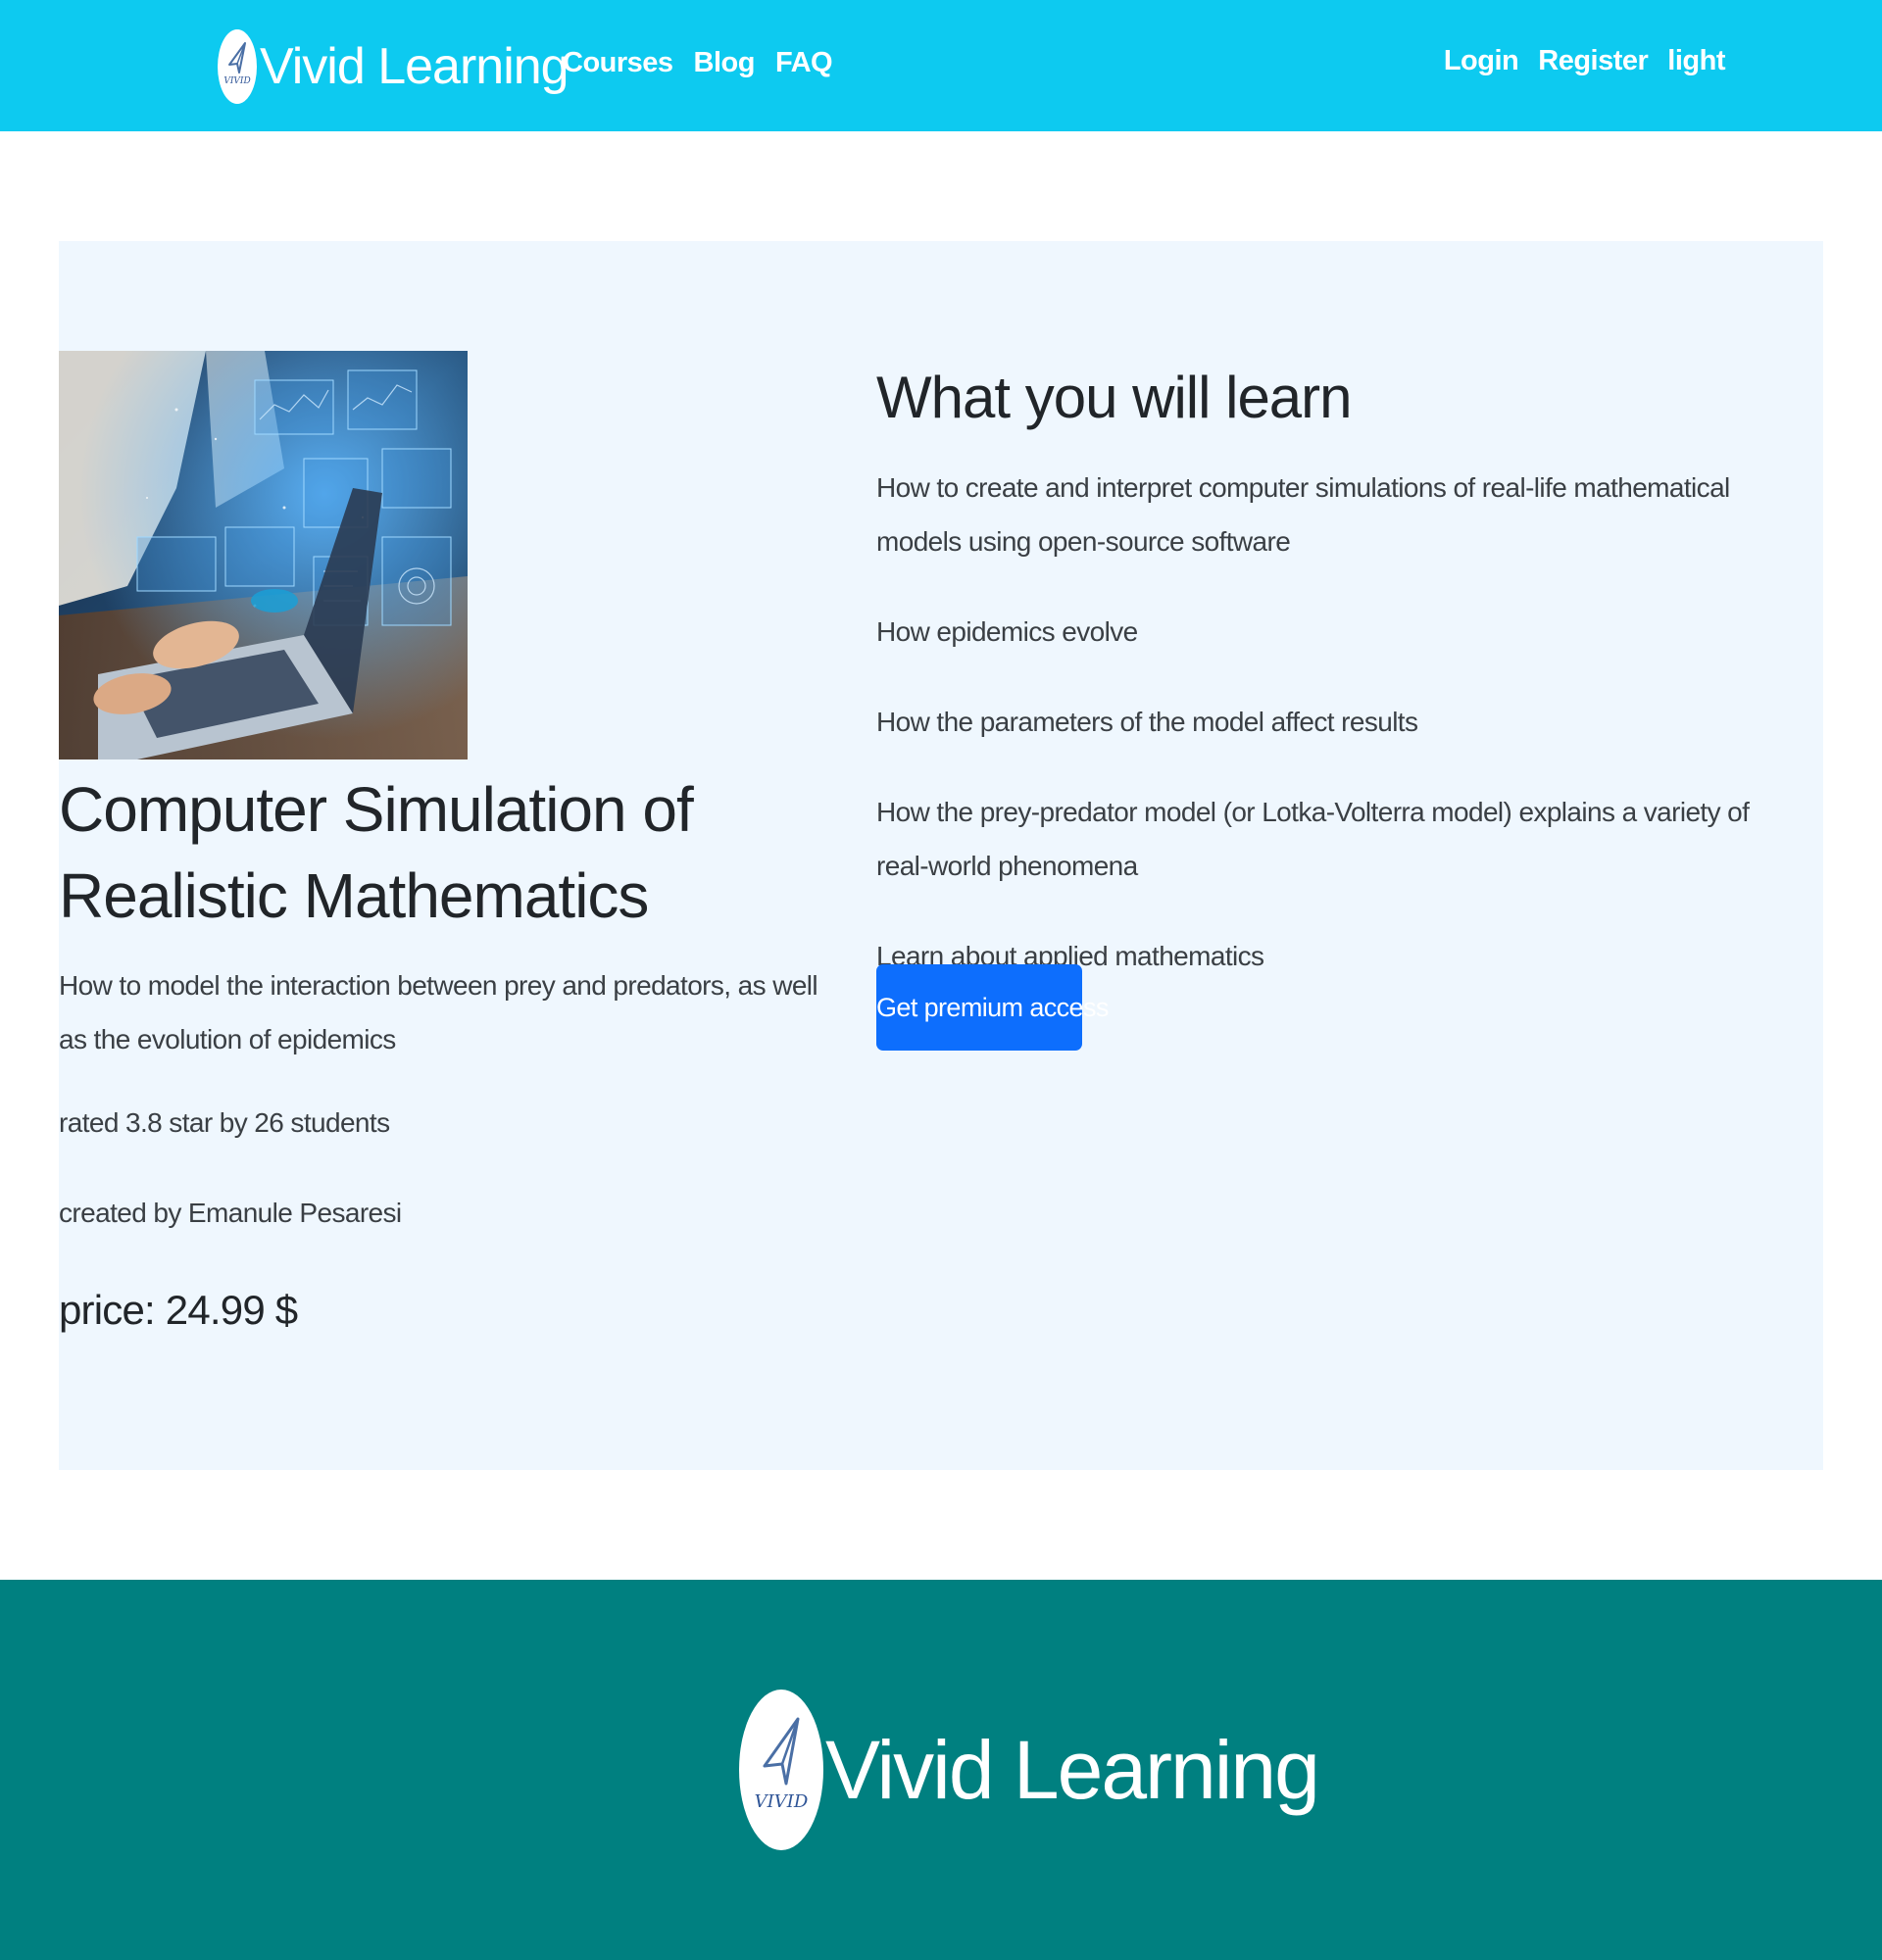 The width and height of the screenshot is (1882, 1960). Describe the element at coordinates (992, 1007) in the screenshot. I see `get-premium-access-button: Get premium access` at that location.